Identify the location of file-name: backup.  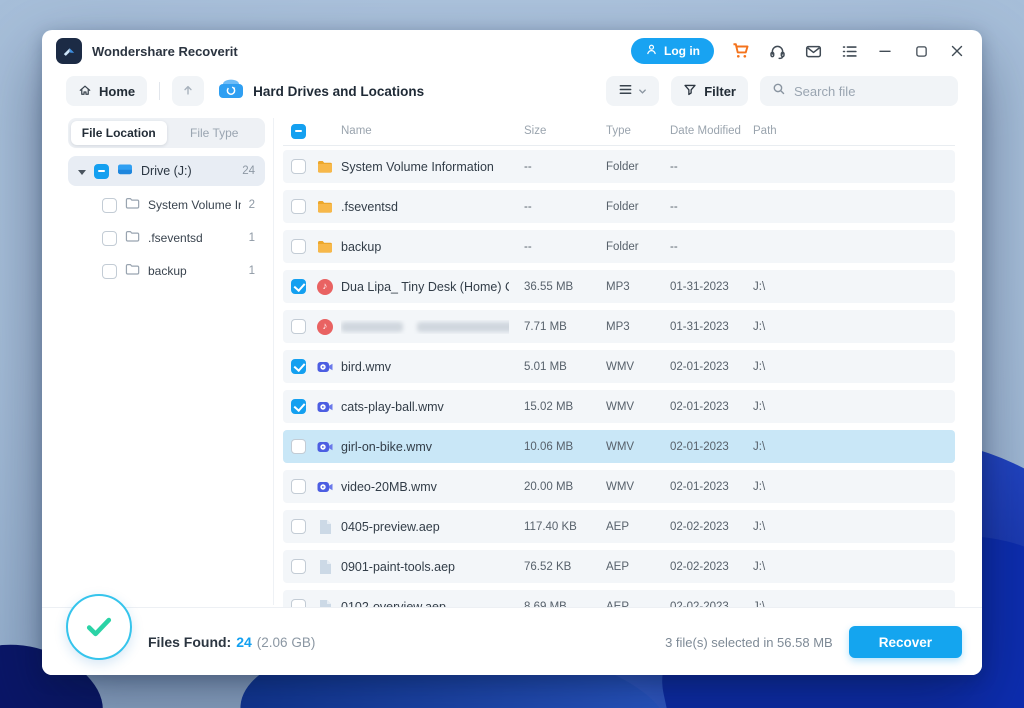
(361, 246).